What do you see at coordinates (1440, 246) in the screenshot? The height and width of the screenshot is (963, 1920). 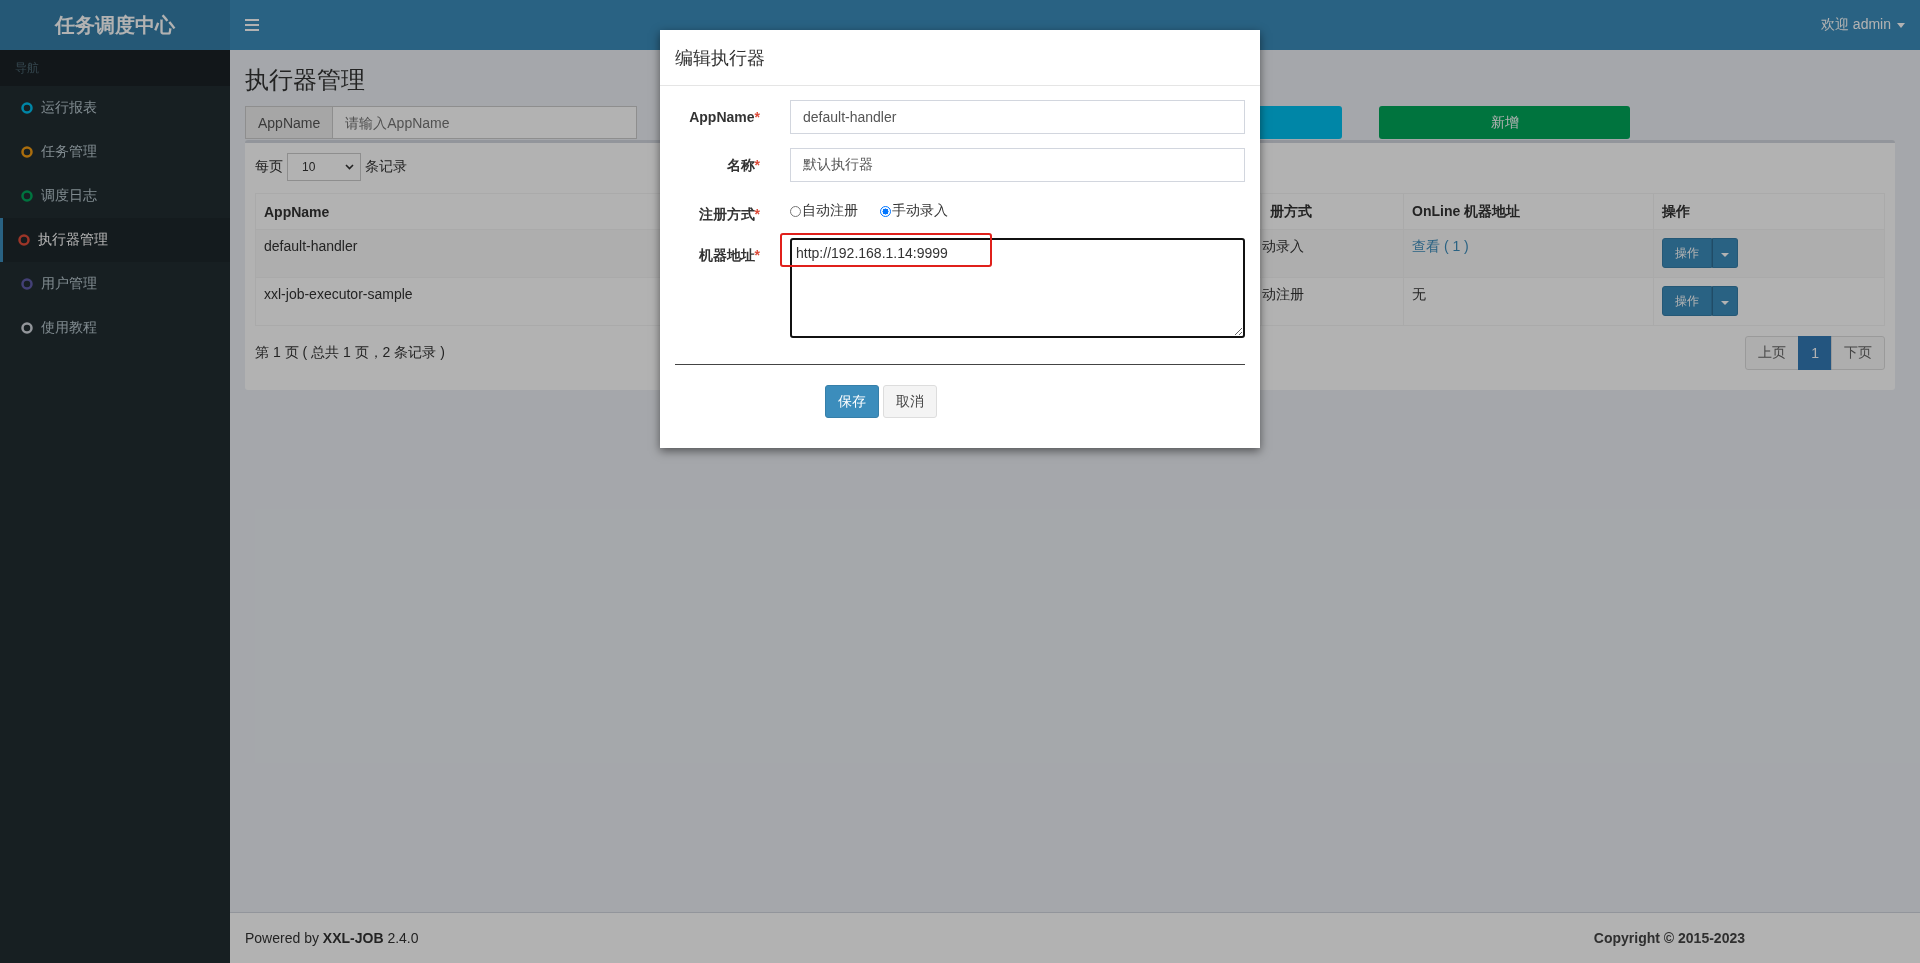 I see `view-link: 查看 ( 1 )` at bounding box center [1440, 246].